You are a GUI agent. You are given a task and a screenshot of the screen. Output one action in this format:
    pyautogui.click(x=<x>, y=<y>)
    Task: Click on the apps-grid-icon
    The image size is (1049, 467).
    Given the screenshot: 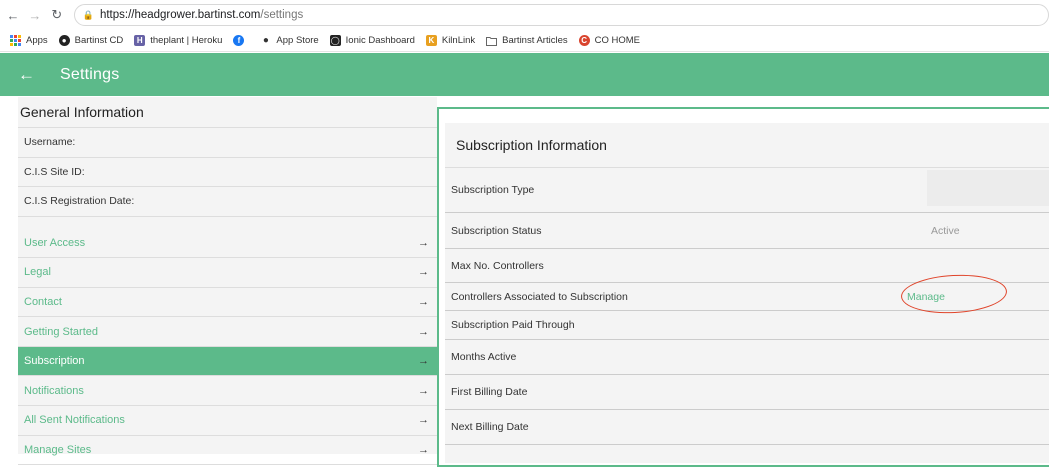 What is the action you would take?
    pyautogui.click(x=15, y=40)
    